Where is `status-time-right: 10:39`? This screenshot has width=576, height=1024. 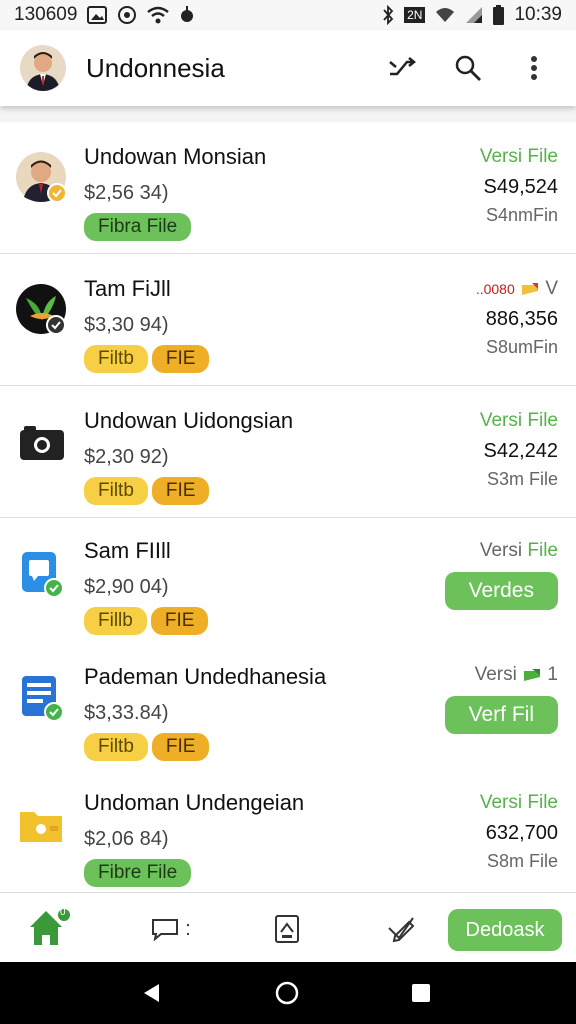 status-time-right: 10:39 is located at coordinates (538, 14).